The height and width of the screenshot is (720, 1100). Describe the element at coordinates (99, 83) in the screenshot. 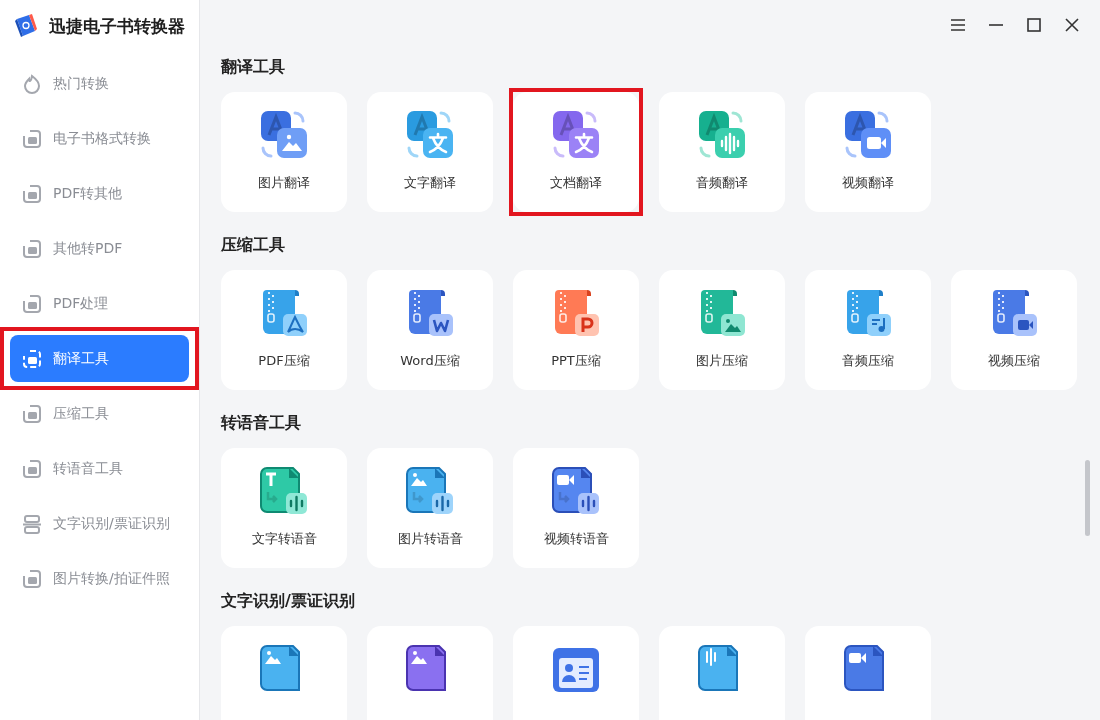

I see `sidebar-item: 热门转换` at that location.